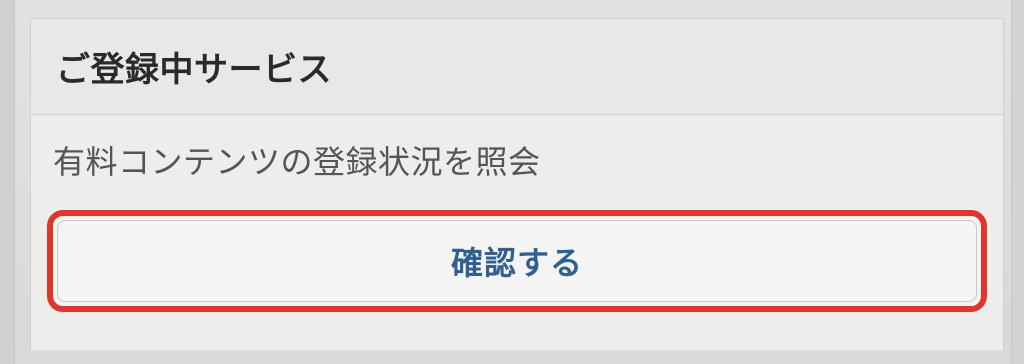 The width and height of the screenshot is (1024, 364). What do you see at coordinates (194, 70) in the screenshot?
I see `section-title: ご登録中サービス` at bounding box center [194, 70].